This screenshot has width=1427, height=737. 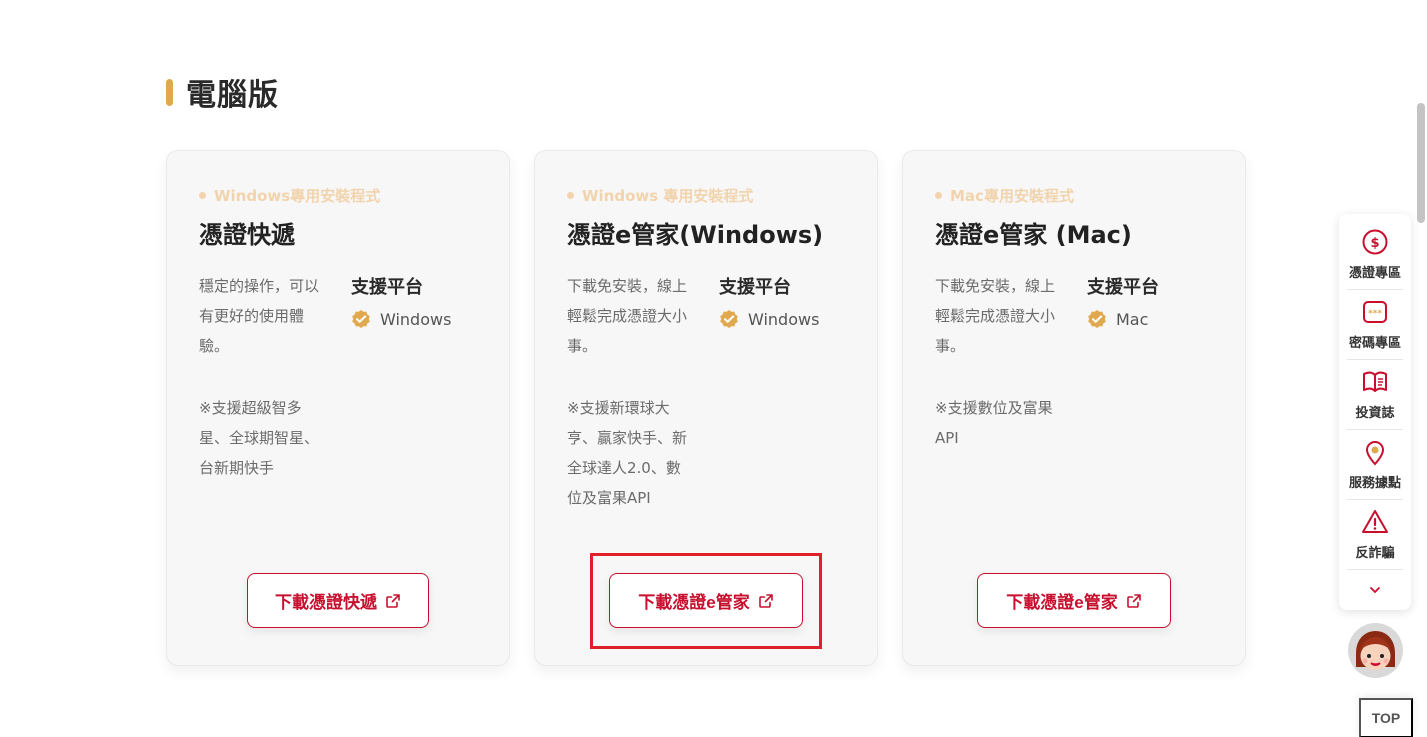 What do you see at coordinates (1004, 195) in the screenshot?
I see `card-tag: Mac專用安裝程式` at bounding box center [1004, 195].